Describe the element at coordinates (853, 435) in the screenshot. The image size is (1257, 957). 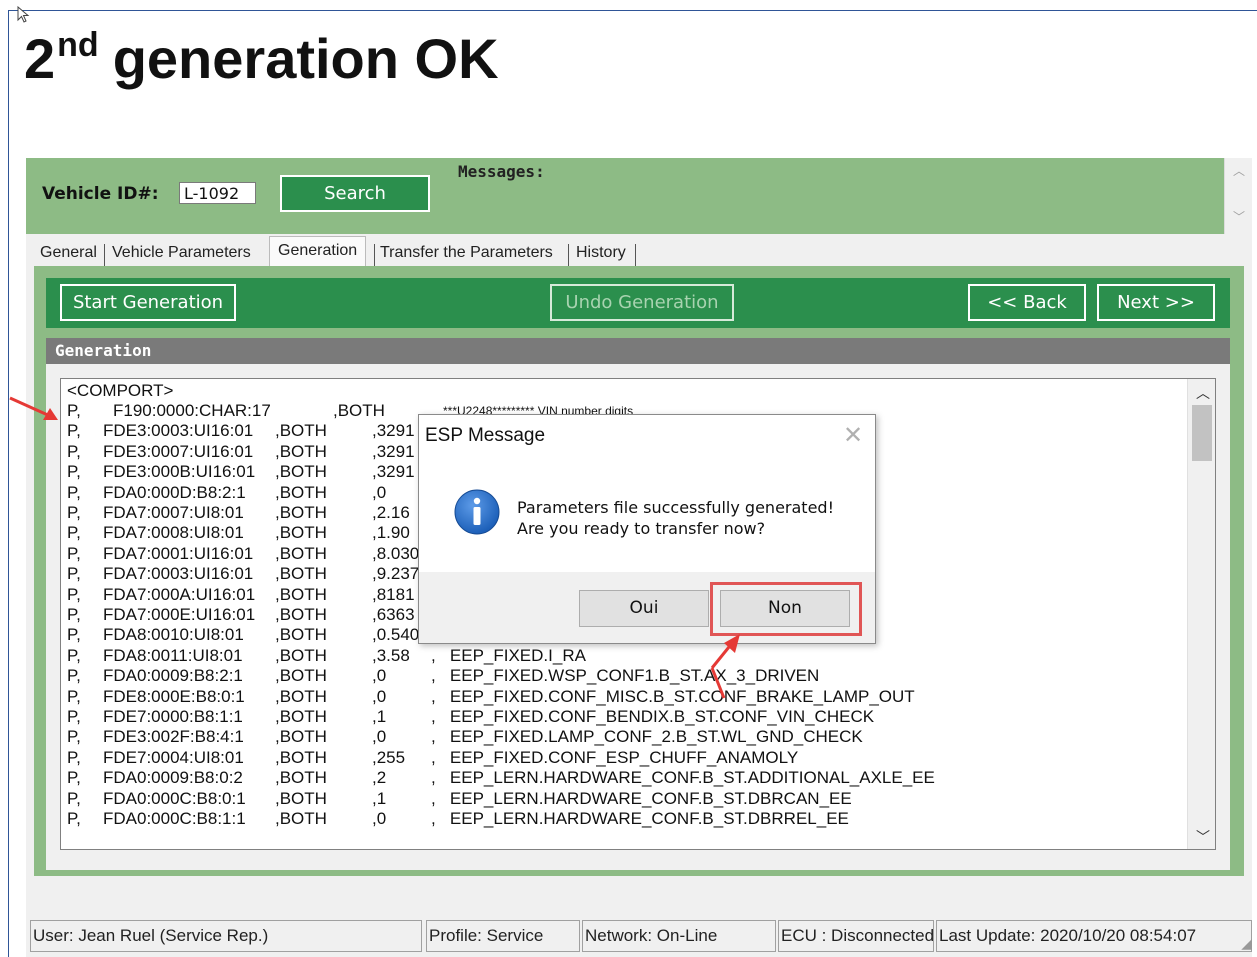
I see `close-icon: ✕` at that location.